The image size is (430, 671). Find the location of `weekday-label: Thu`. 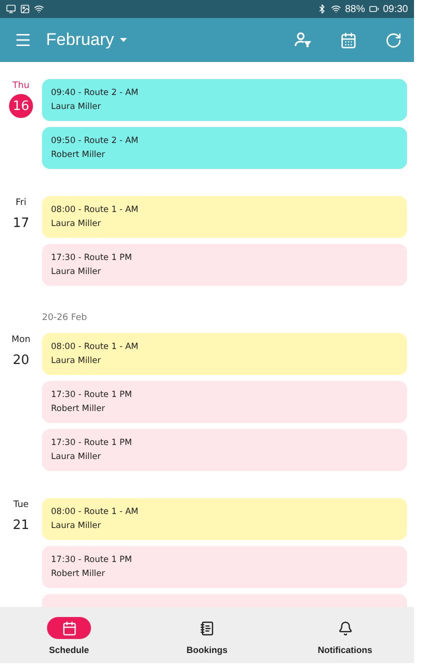

weekday-label: Thu is located at coordinates (21, 86).